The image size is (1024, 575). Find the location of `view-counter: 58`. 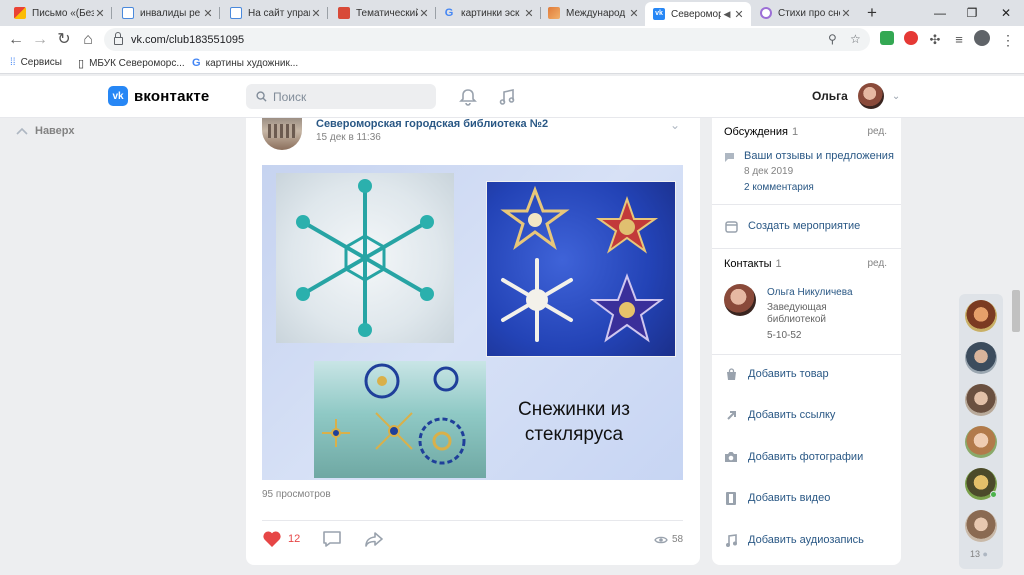

view-counter: 58 is located at coordinates (668, 539).